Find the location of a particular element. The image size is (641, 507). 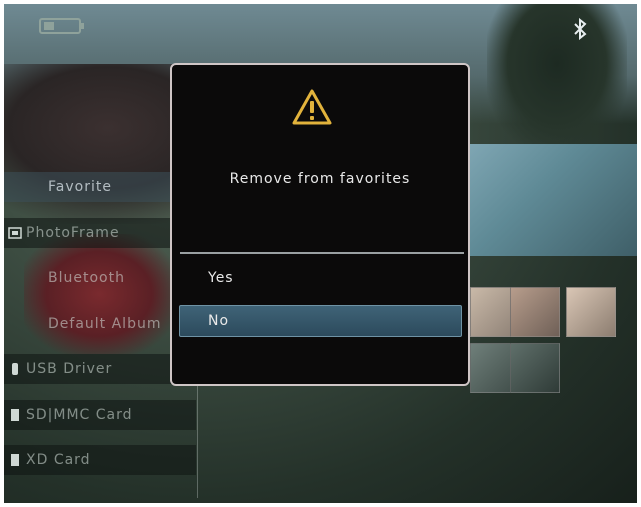

sidebar-item-usb-driver: USB Driver is located at coordinates (100, 369).